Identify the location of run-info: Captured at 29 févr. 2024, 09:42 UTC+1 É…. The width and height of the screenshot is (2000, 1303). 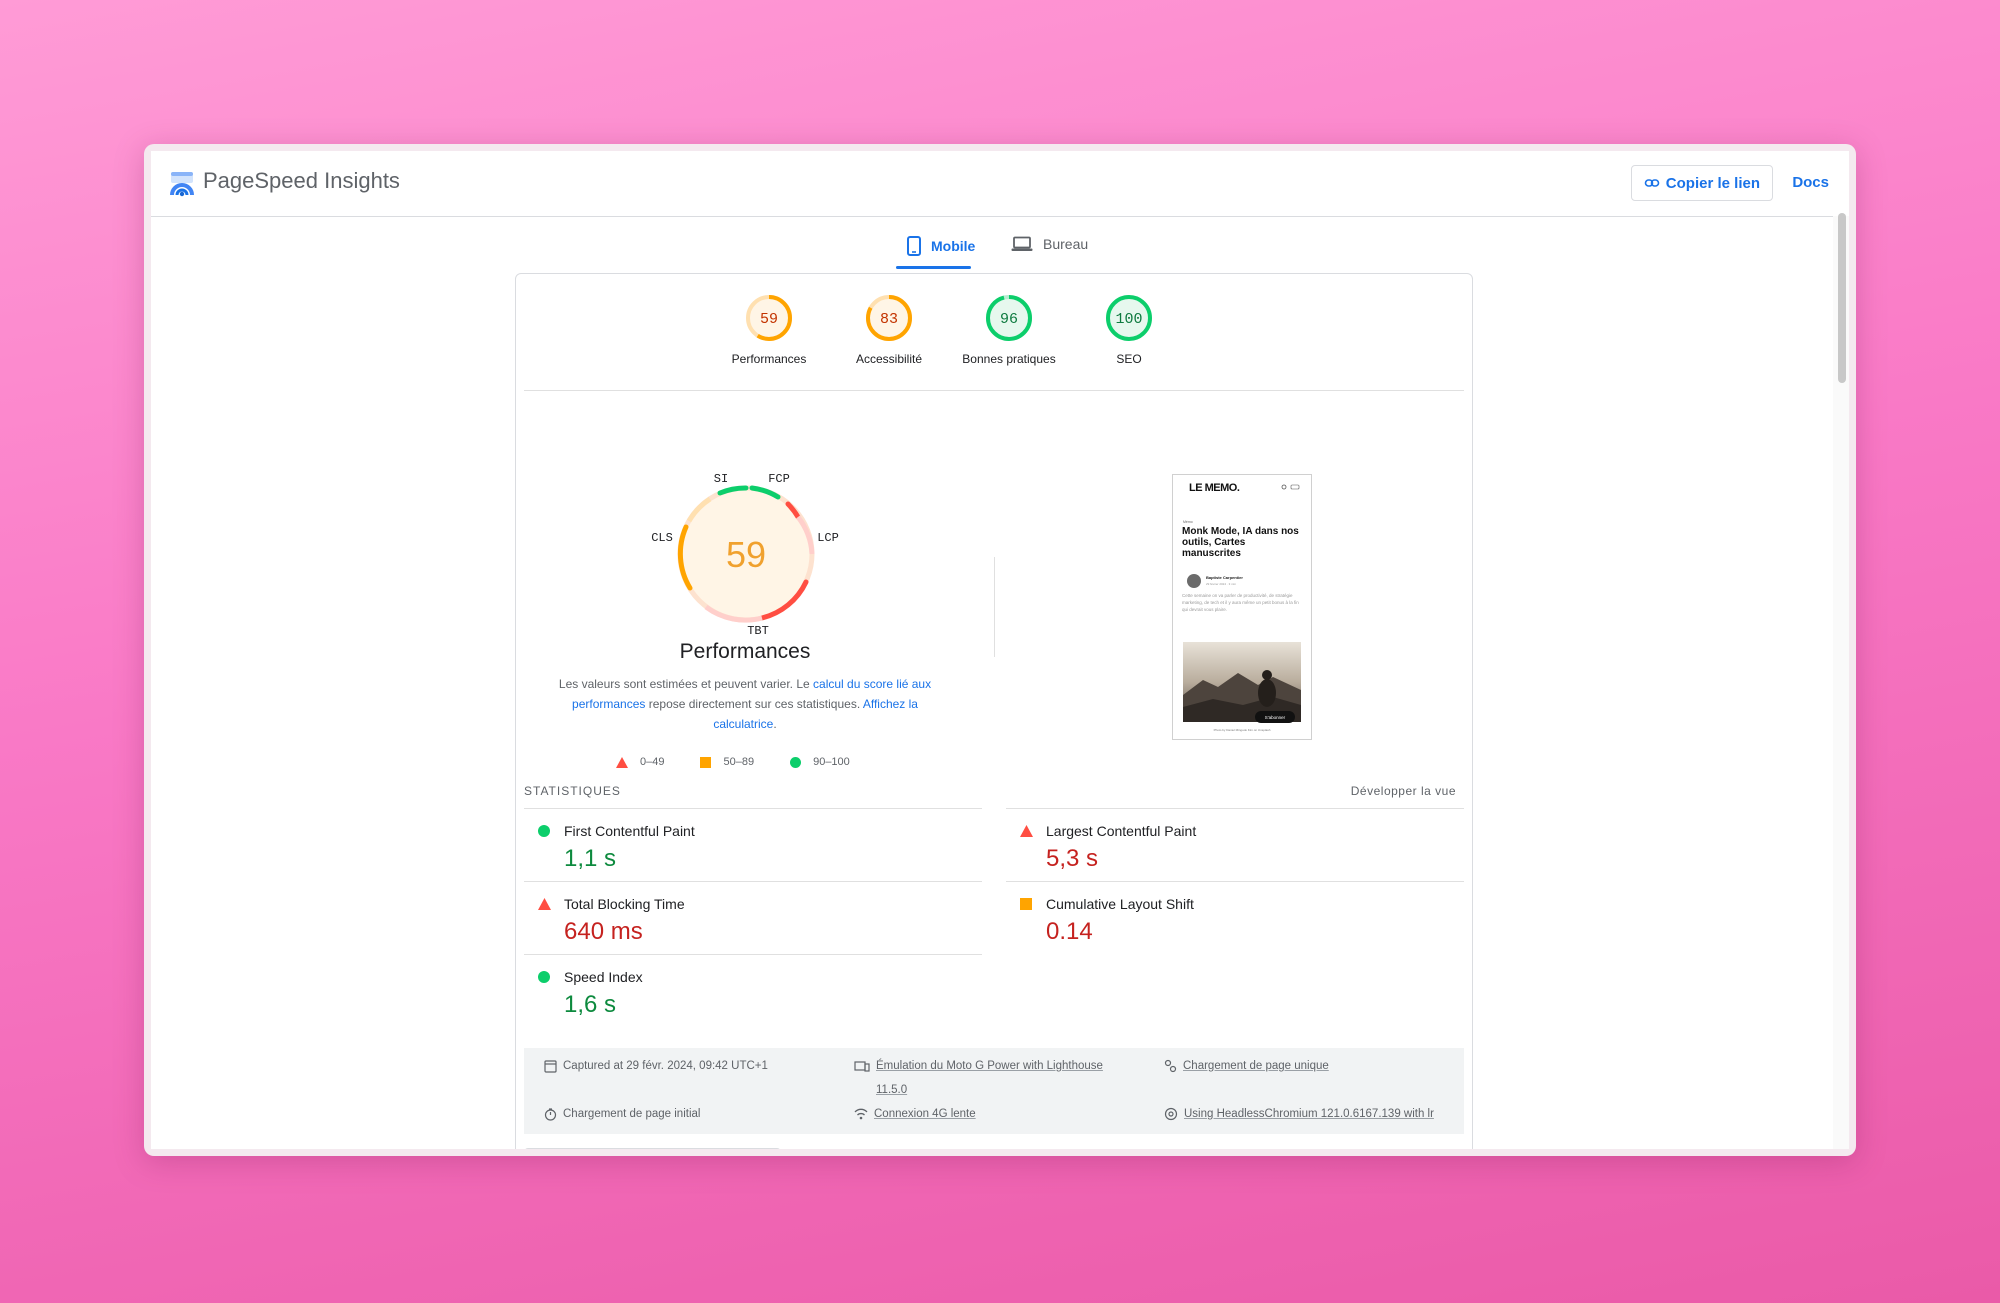
(994, 1091).